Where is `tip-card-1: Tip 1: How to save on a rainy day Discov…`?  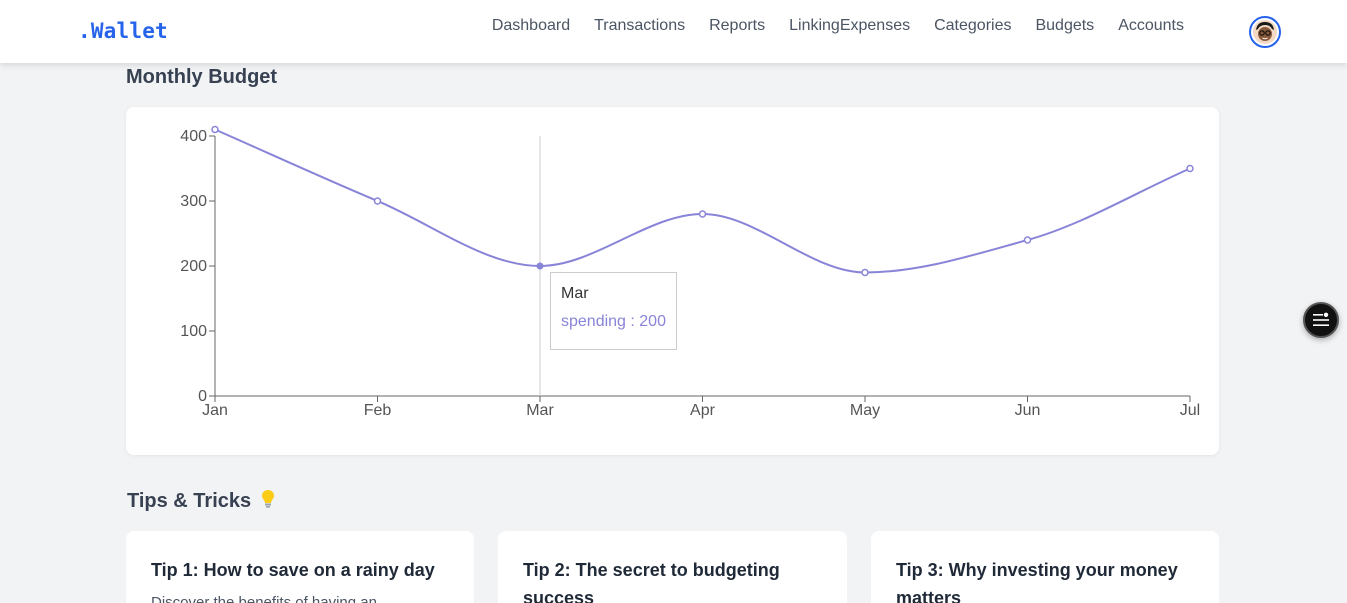 tip-card-1: Tip 1: How to save on a rainy day Discov… is located at coordinates (300, 567).